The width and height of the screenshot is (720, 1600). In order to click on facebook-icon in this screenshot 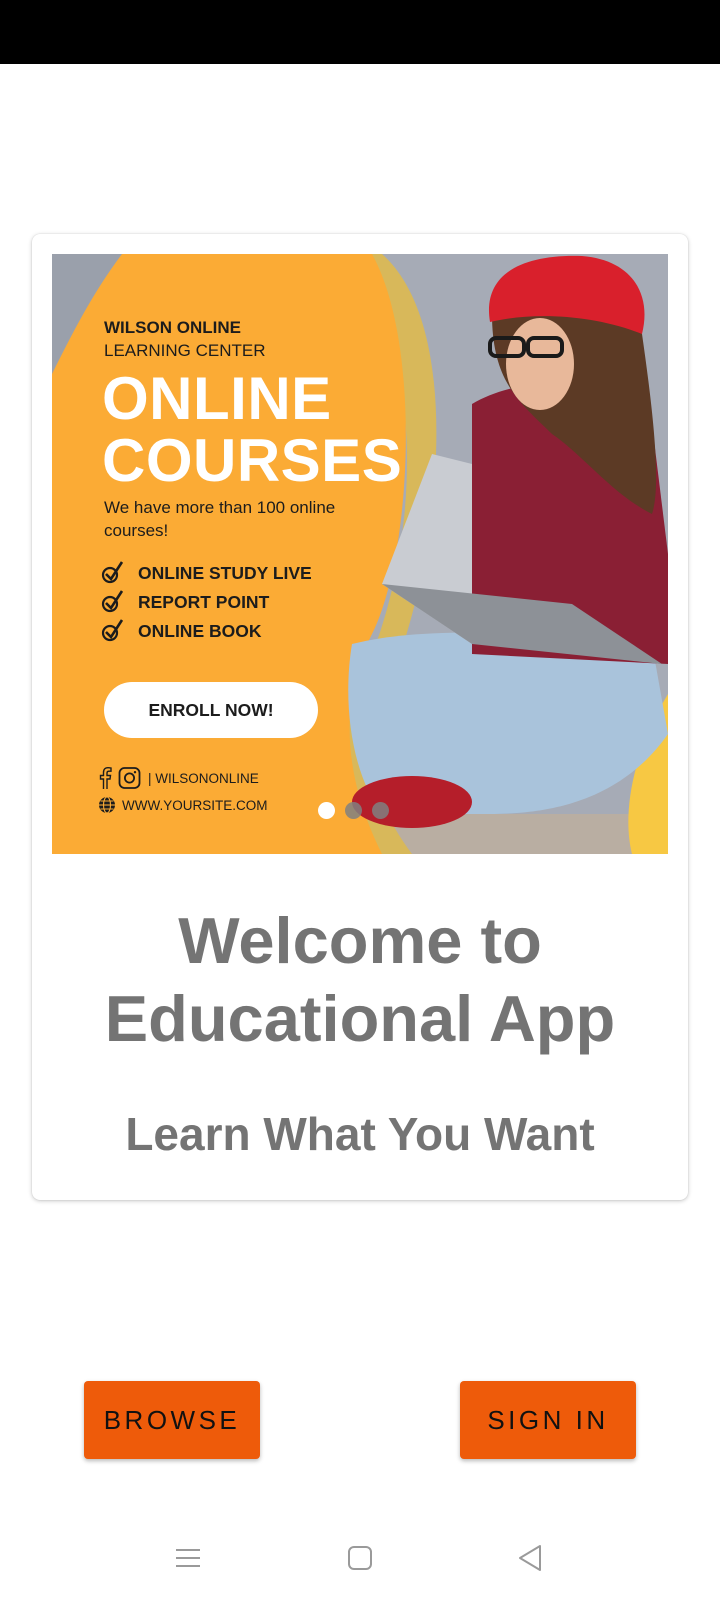, I will do `click(105, 778)`.